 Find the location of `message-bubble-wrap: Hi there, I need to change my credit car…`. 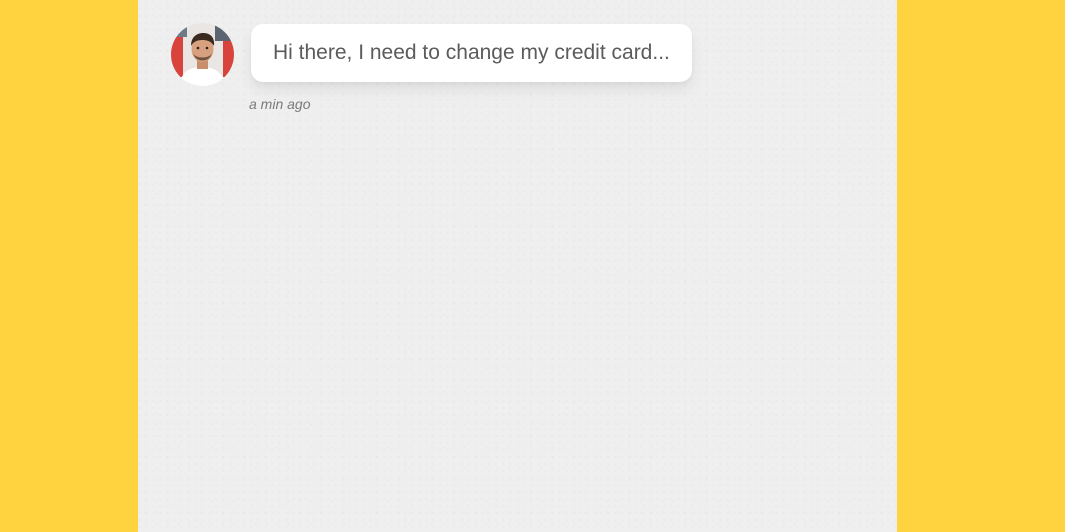

message-bubble-wrap: Hi there, I need to change my credit car… is located at coordinates (470, 68).